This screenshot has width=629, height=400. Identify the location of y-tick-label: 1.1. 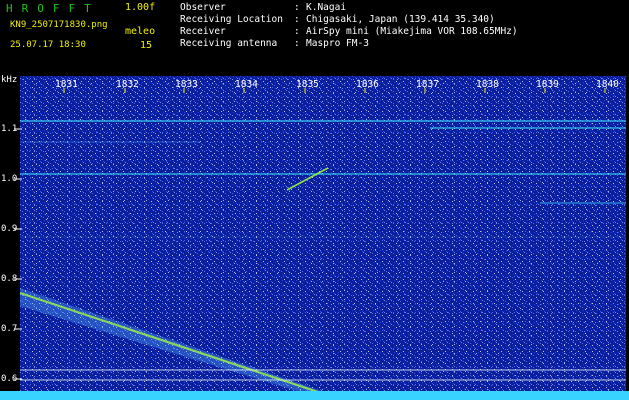
(9, 129).